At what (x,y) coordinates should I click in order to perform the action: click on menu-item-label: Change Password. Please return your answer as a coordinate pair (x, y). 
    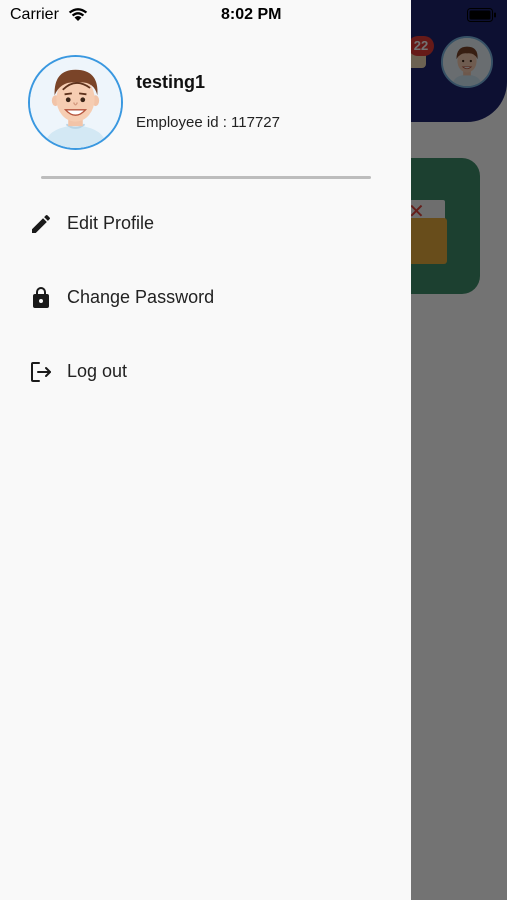
    Looking at the image, I should click on (141, 297).